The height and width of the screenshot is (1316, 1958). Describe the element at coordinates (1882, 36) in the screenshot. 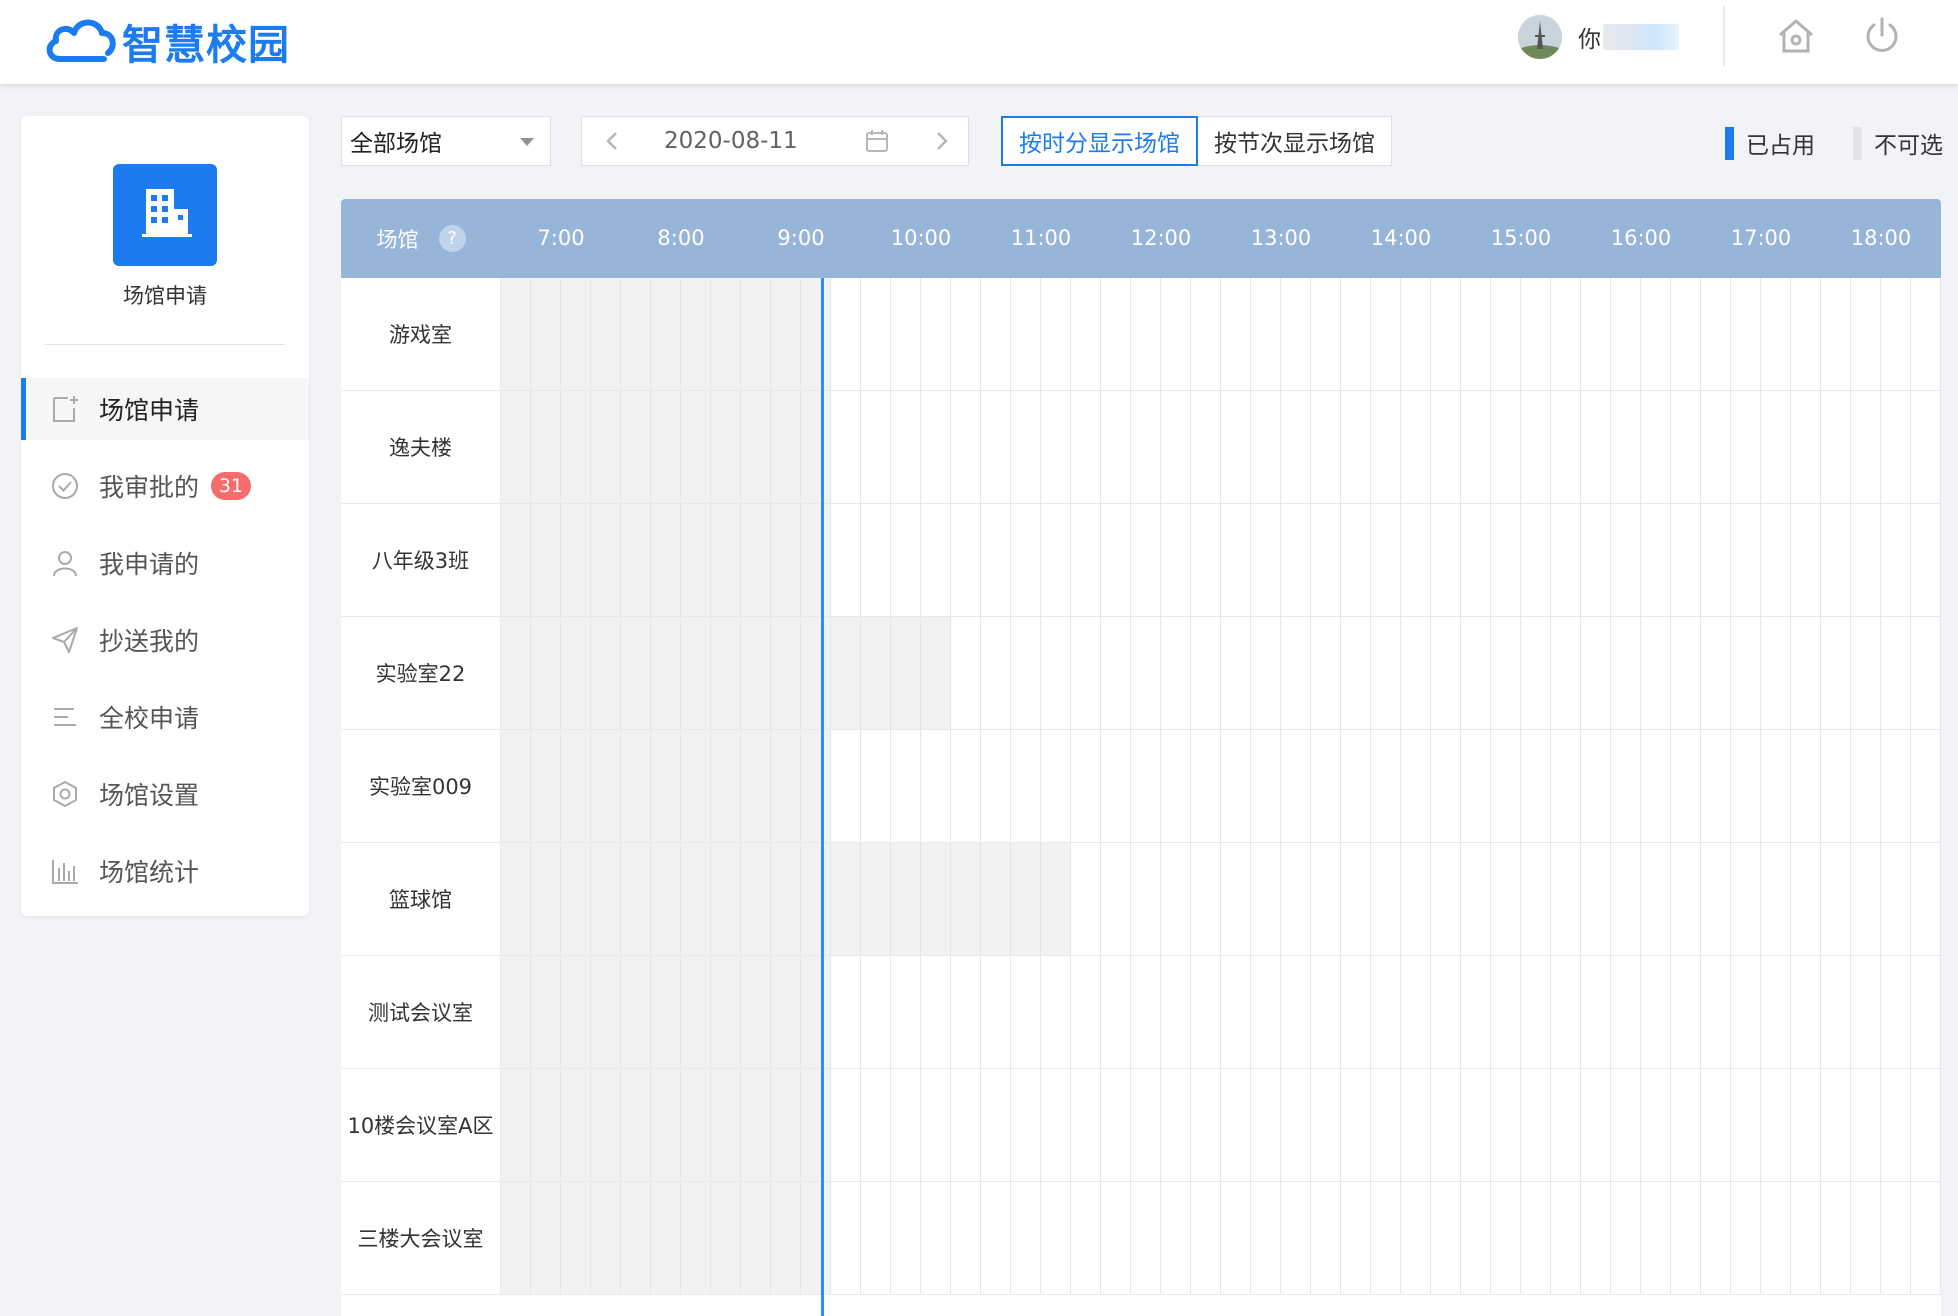

I see `power-icon` at that location.